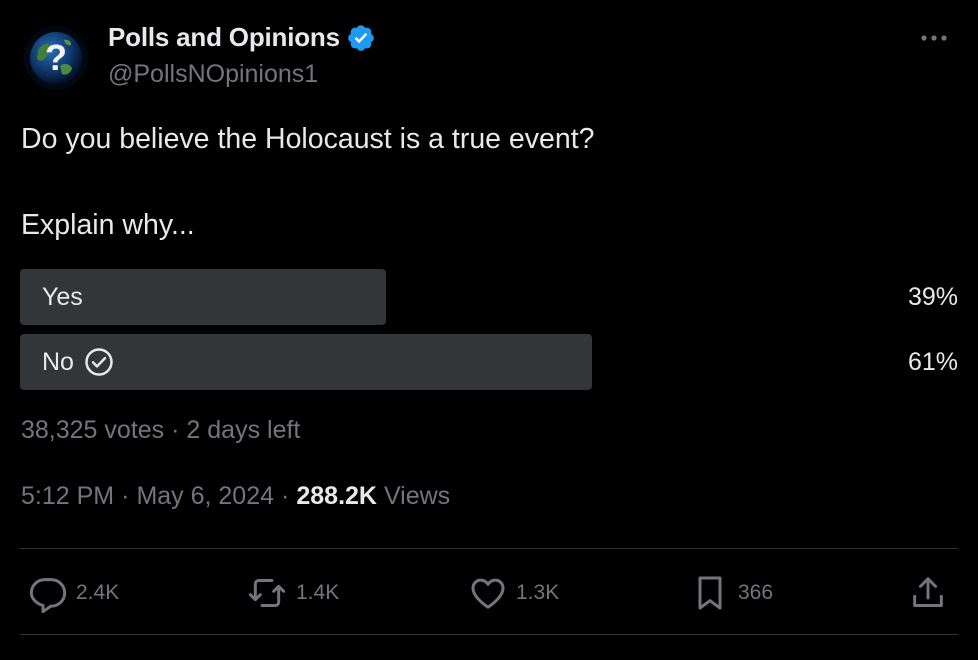 The height and width of the screenshot is (660, 978). What do you see at coordinates (932, 361) in the screenshot?
I see `poll-option-percent: 61%` at bounding box center [932, 361].